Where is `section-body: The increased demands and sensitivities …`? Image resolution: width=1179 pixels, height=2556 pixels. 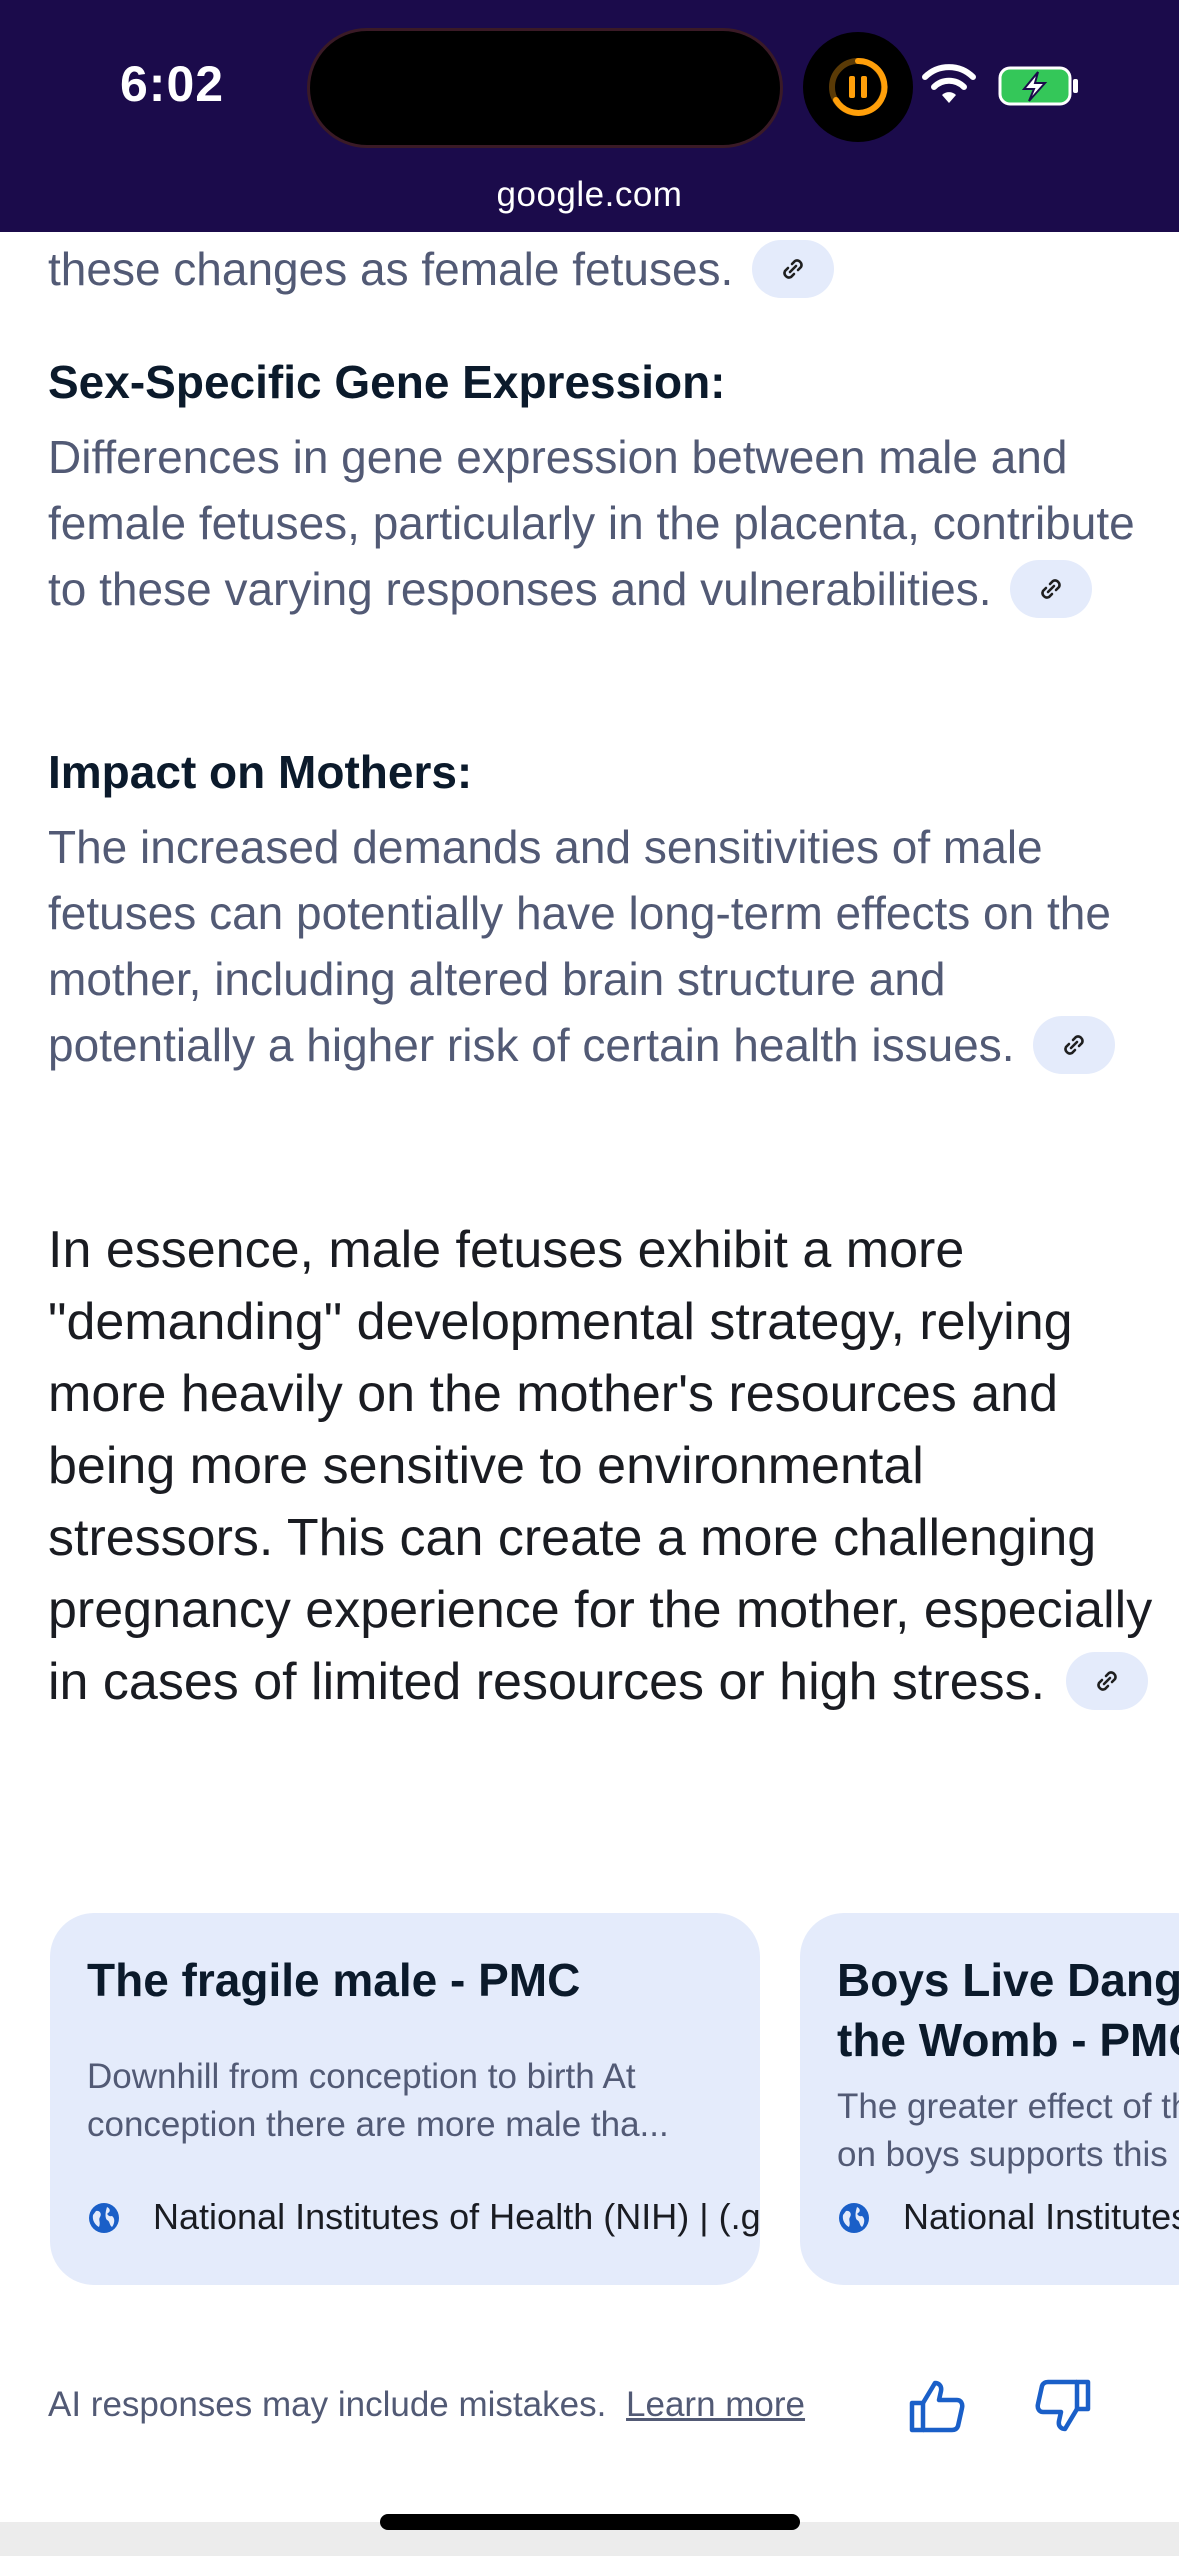 section-body: The increased demands and sensitivities … is located at coordinates (593, 946).